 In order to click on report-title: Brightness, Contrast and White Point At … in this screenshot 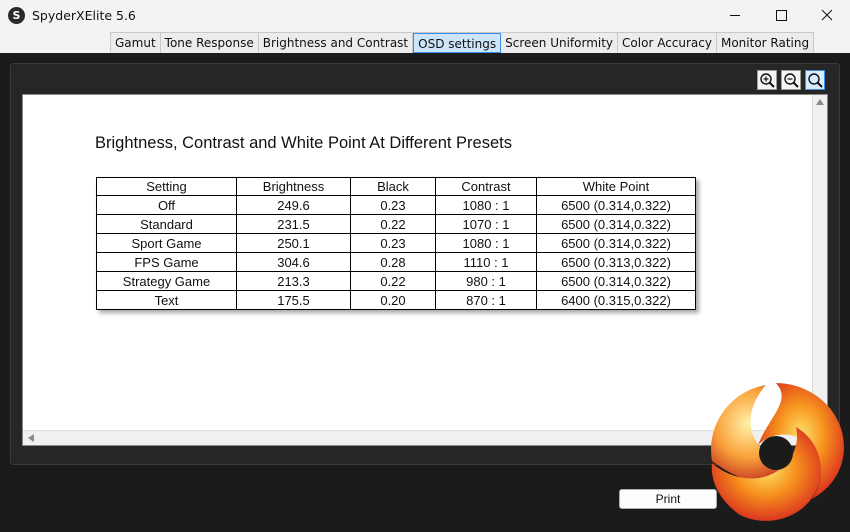, I will do `click(303, 143)`.